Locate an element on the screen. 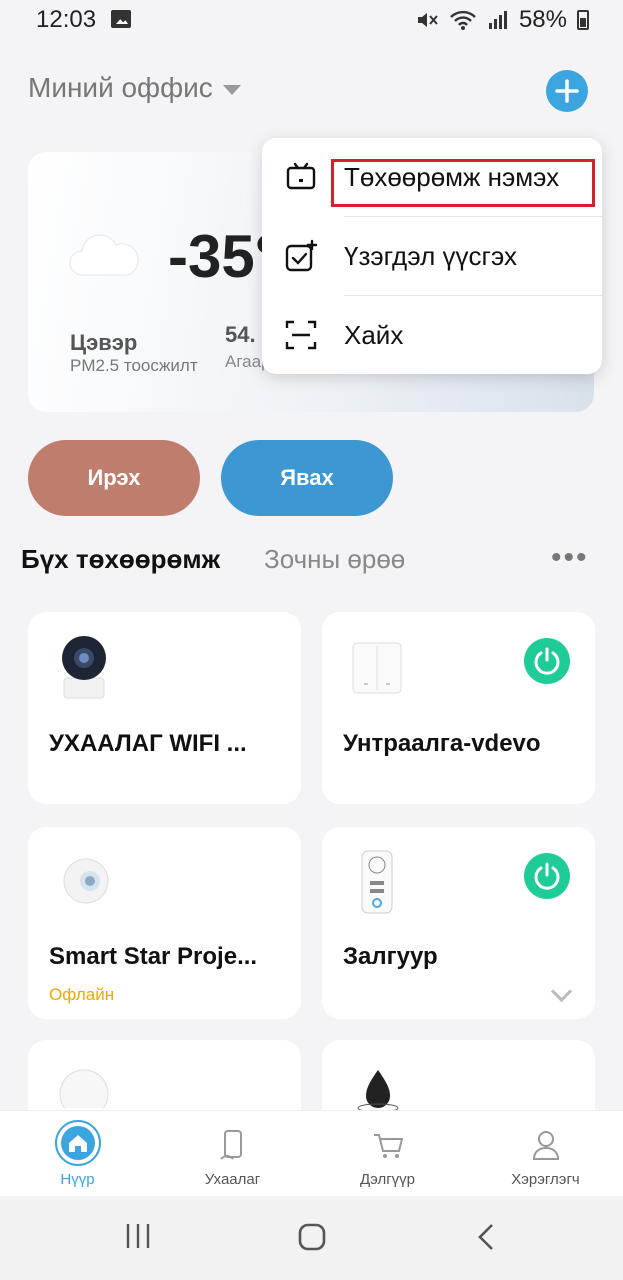  star-projector-icon is located at coordinates (86, 881).